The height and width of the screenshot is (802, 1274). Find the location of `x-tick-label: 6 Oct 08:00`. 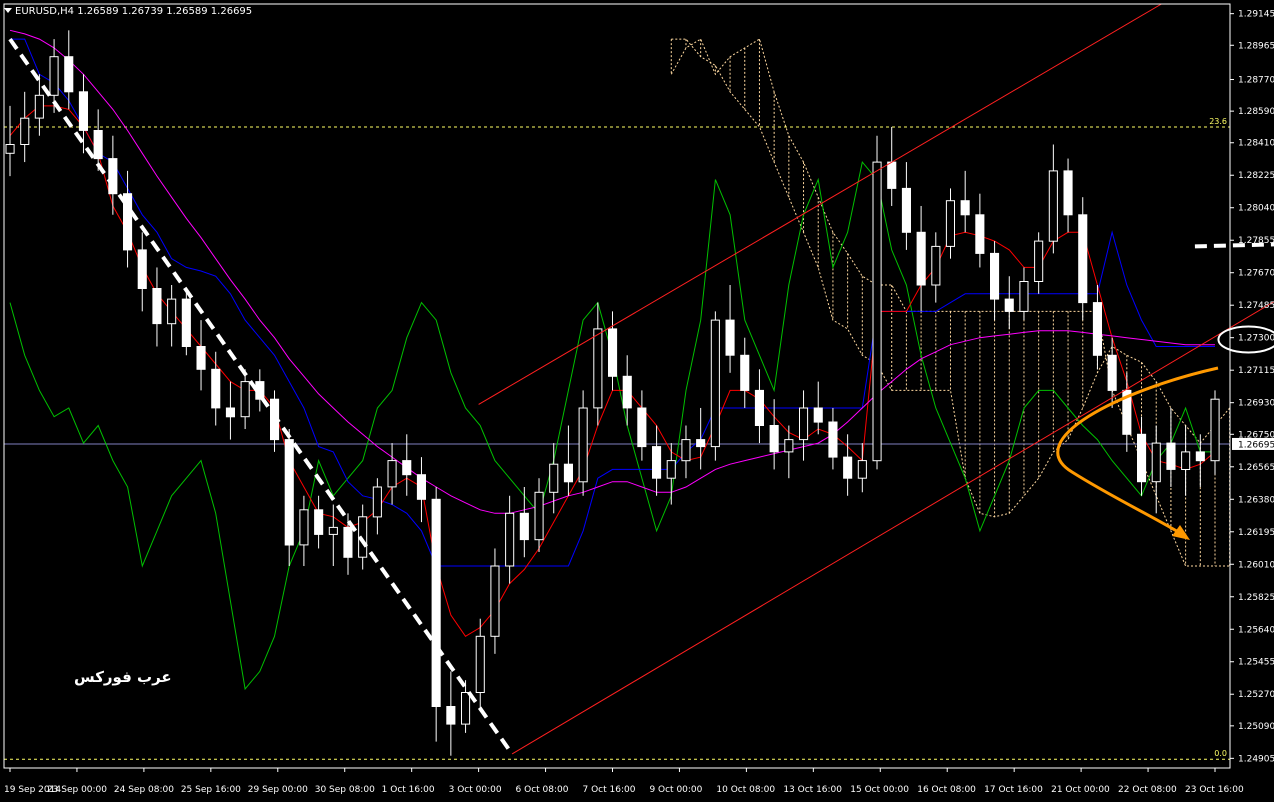

x-tick-label: 6 Oct 08:00 is located at coordinates (542, 790).